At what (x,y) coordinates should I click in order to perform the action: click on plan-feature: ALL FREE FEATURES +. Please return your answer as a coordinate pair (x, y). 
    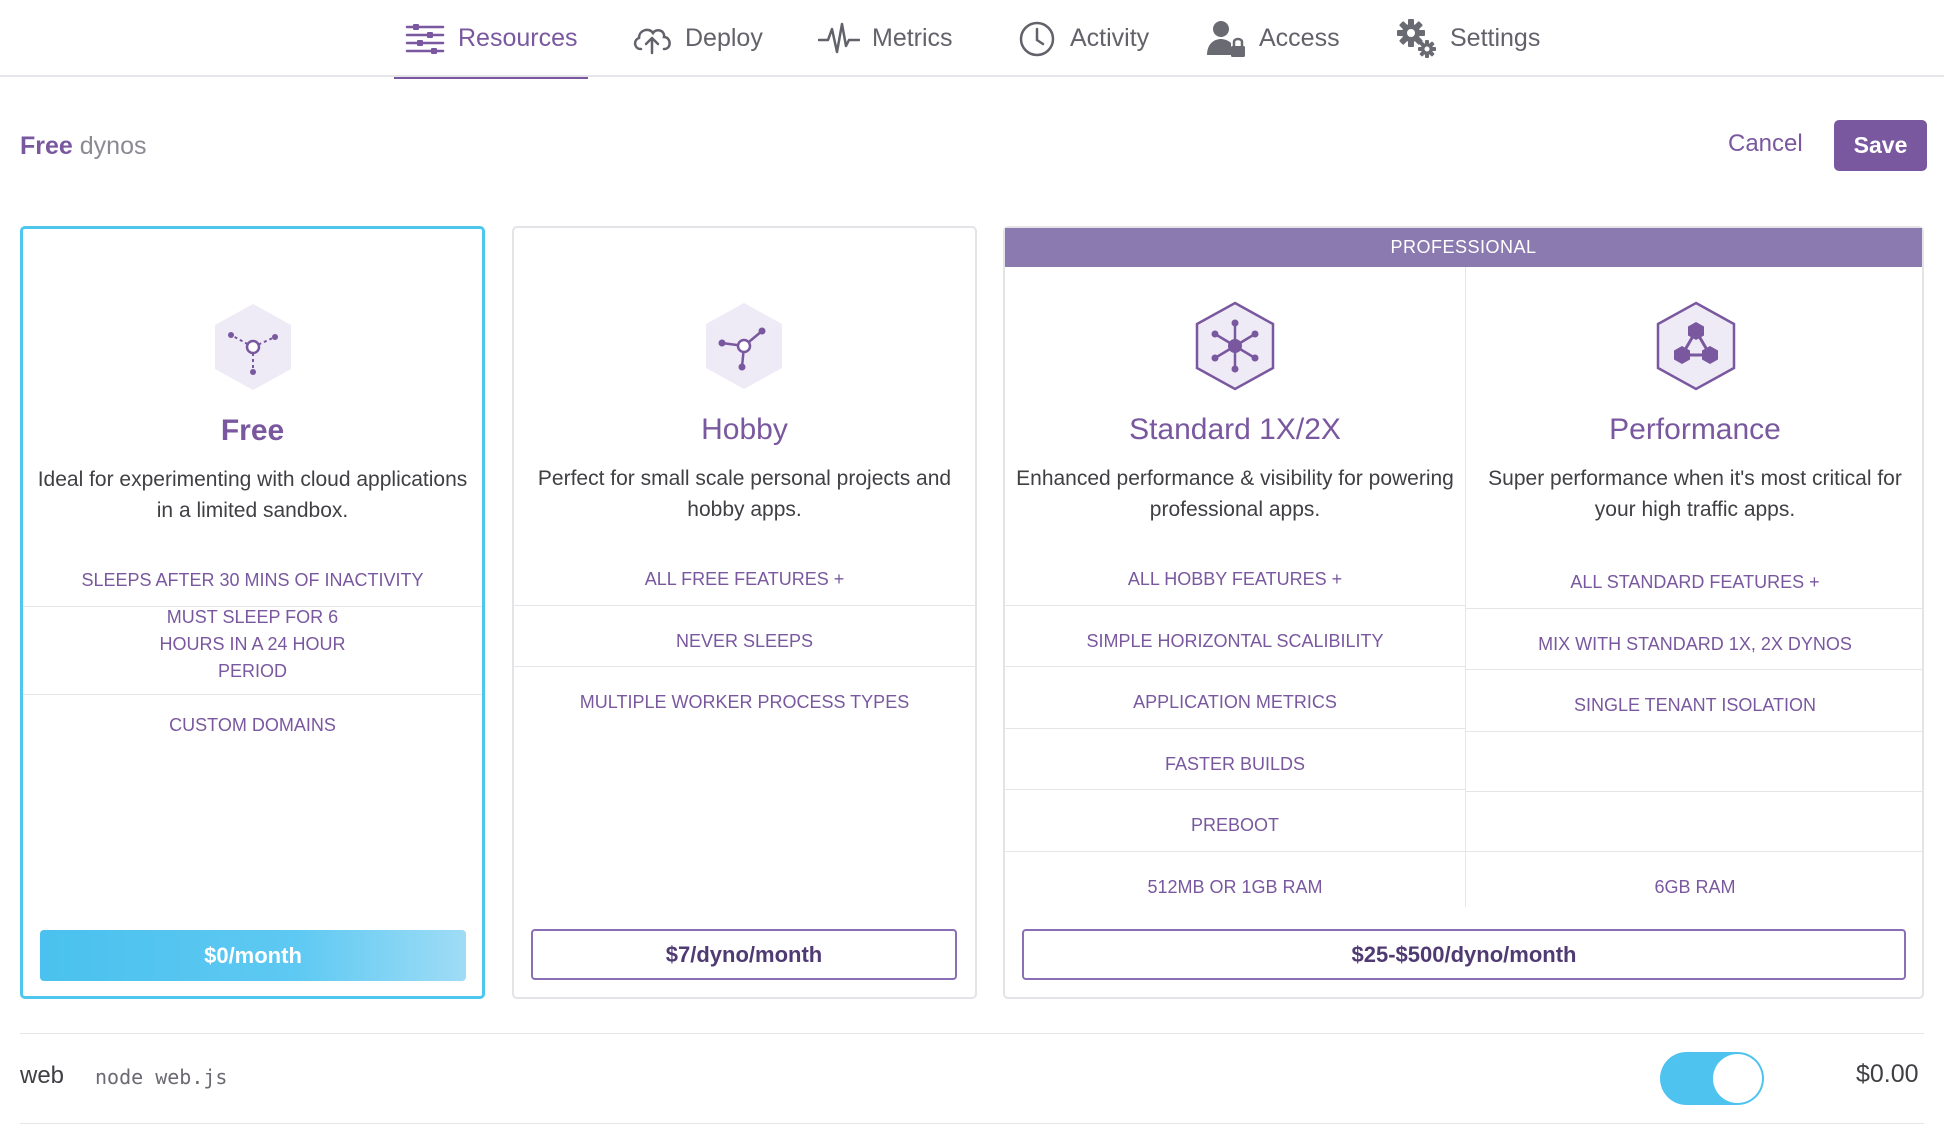
    Looking at the image, I should click on (744, 578).